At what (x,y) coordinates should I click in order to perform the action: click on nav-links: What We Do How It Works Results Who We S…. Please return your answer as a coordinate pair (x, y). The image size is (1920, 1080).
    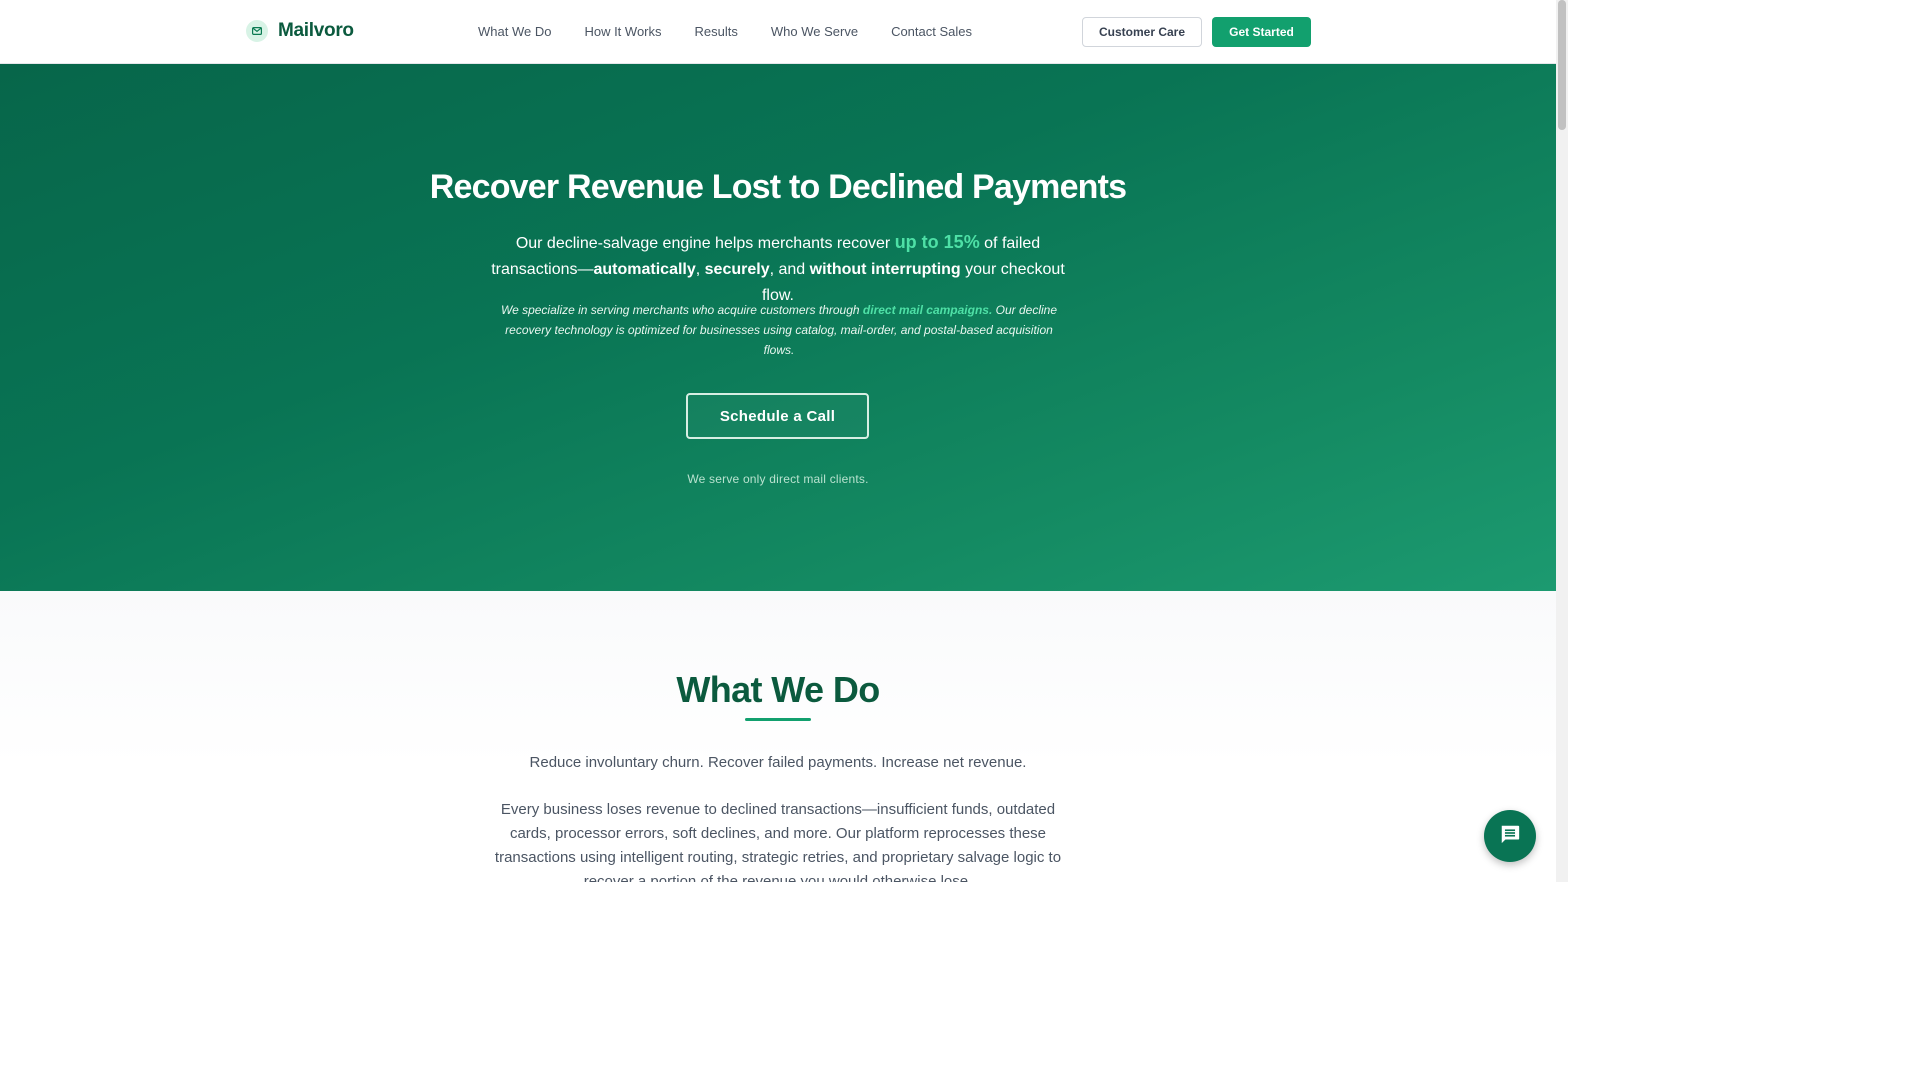
    Looking at the image, I should click on (741, 31).